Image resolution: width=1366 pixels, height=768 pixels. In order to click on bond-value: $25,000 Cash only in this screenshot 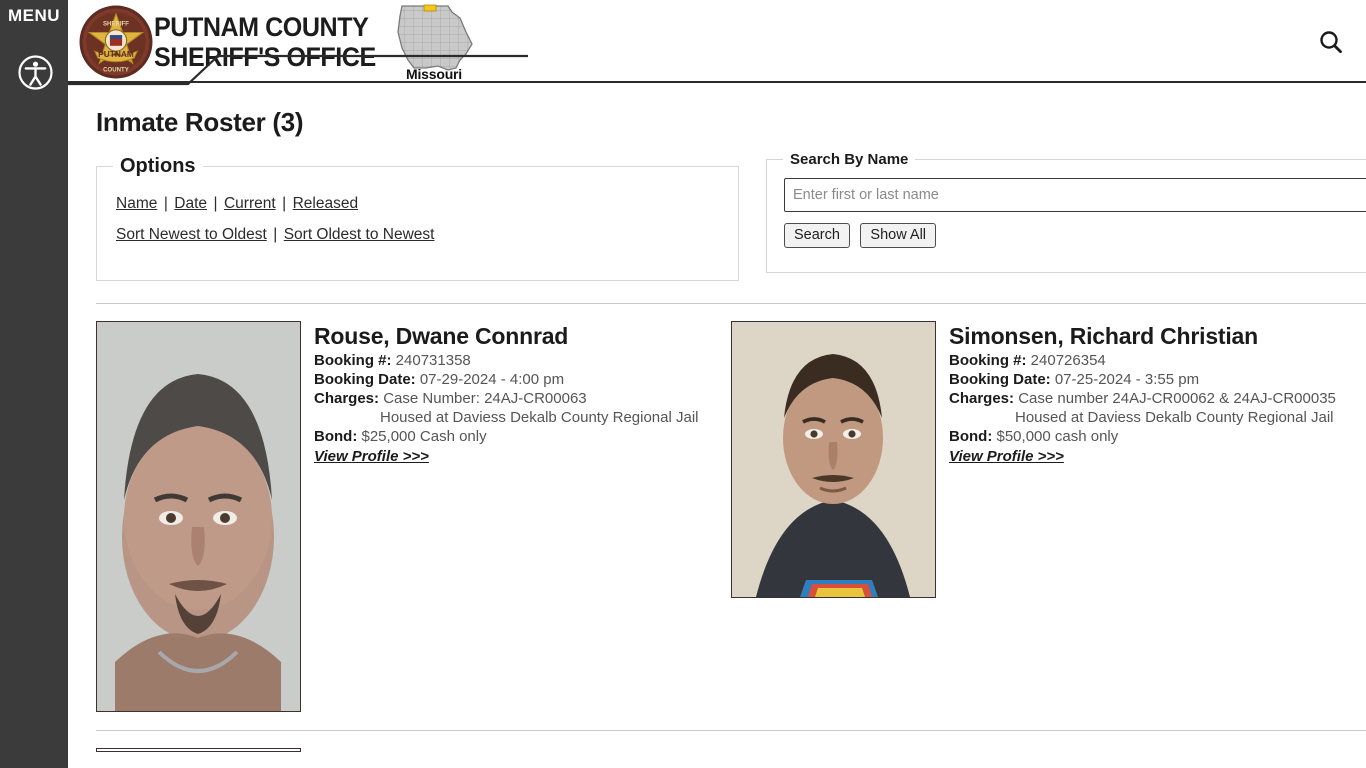, I will do `click(424, 436)`.